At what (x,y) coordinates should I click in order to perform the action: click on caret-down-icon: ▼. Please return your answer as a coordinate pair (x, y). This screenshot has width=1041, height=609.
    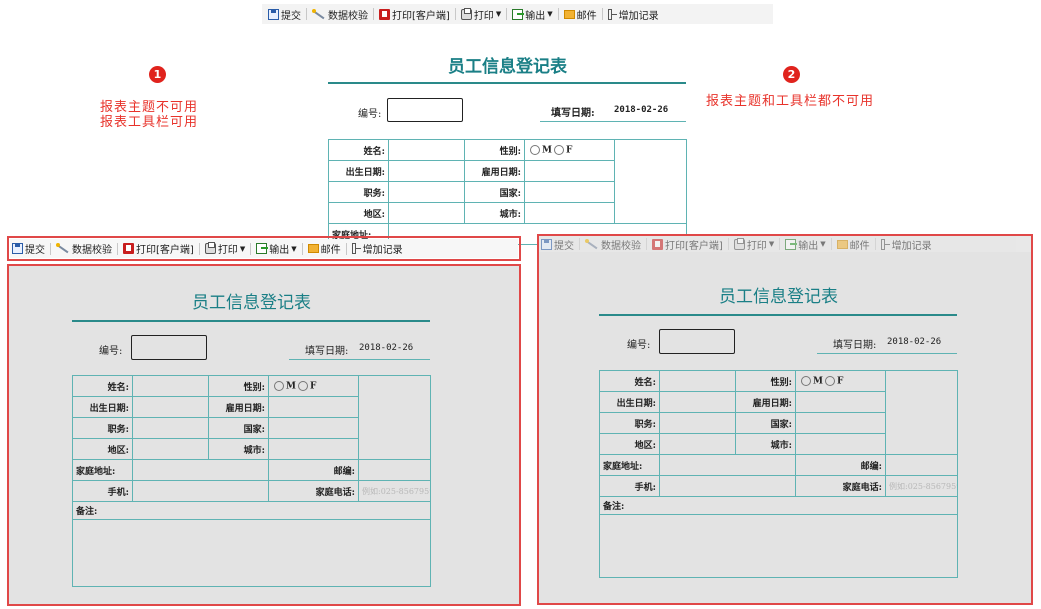
    Looking at the image, I should click on (498, 14).